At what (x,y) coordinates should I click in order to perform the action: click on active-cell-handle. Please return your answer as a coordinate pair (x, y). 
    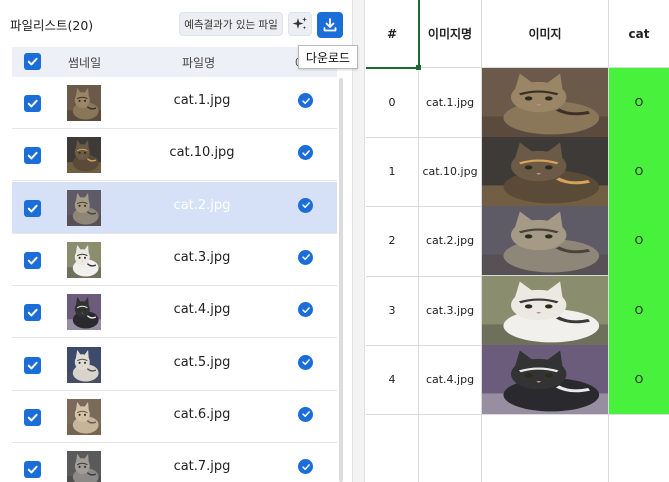
    Looking at the image, I should click on (418, 67).